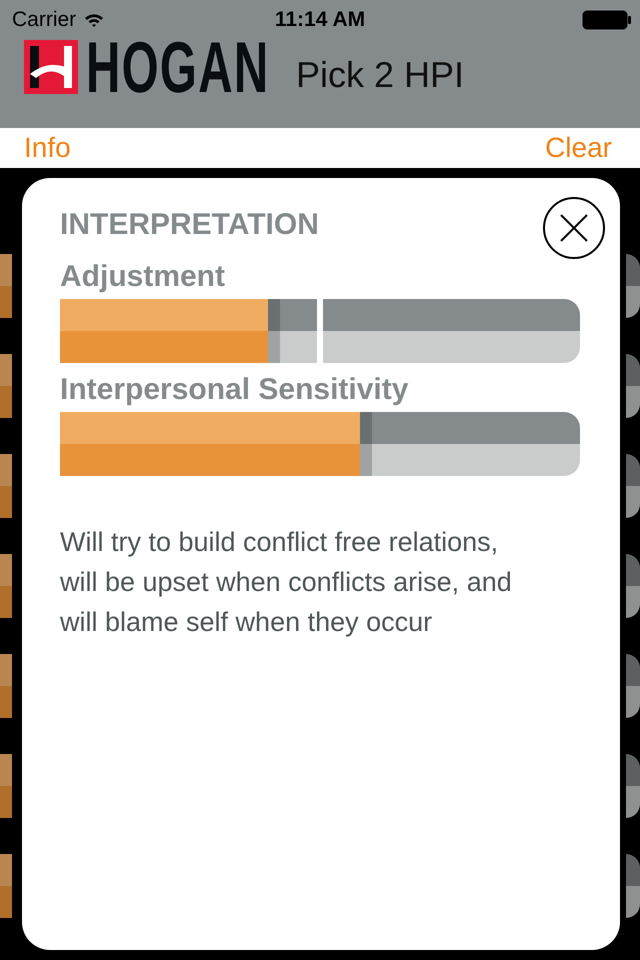  Describe the element at coordinates (320, 20) in the screenshot. I see `status-time: 11:14 AM` at that location.